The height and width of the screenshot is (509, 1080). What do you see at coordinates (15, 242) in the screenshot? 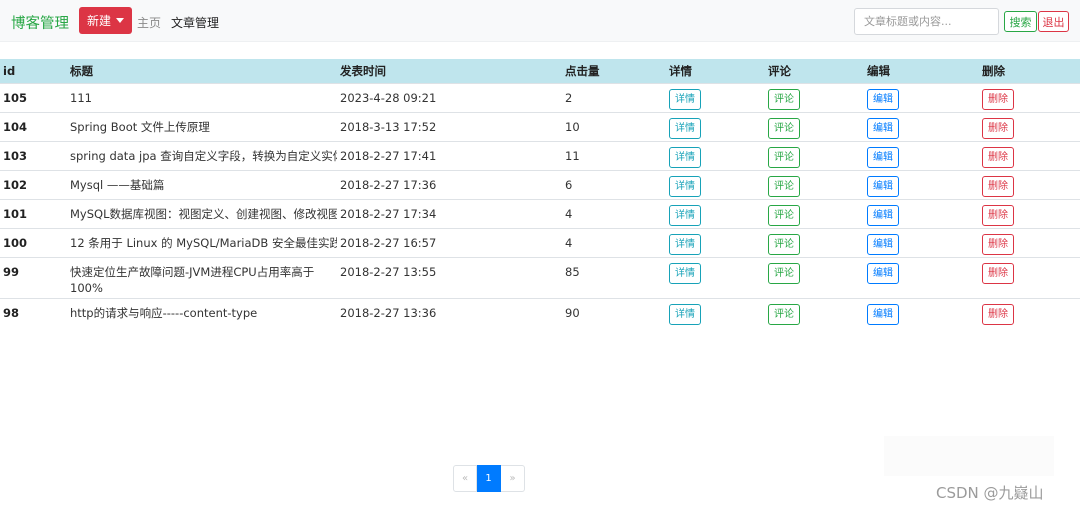
I see `row-id: 100` at bounding box center [15, 242].